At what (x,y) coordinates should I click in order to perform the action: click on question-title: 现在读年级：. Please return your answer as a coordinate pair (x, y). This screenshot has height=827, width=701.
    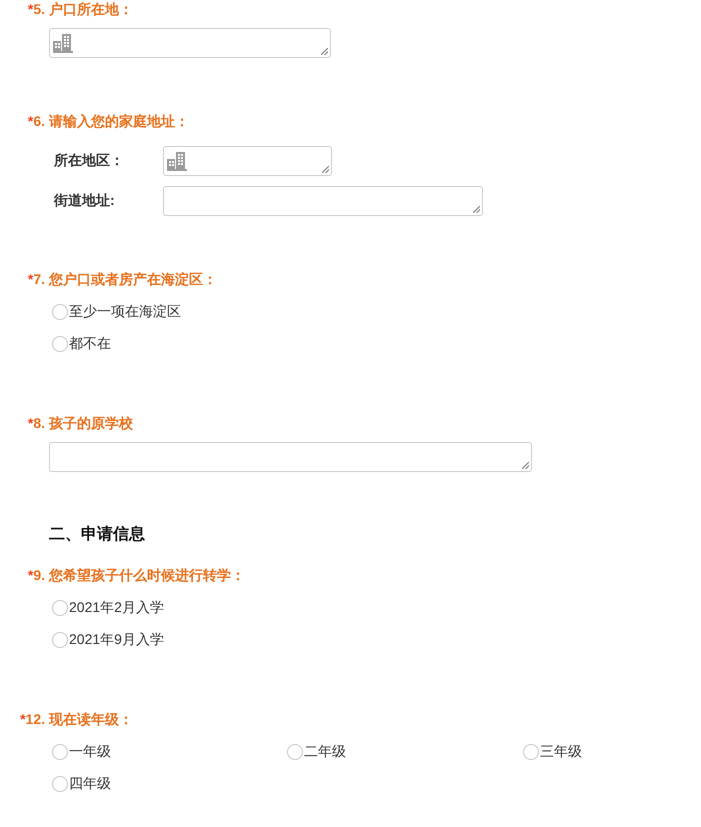
    Looking at the image, I should click on (91, 719).